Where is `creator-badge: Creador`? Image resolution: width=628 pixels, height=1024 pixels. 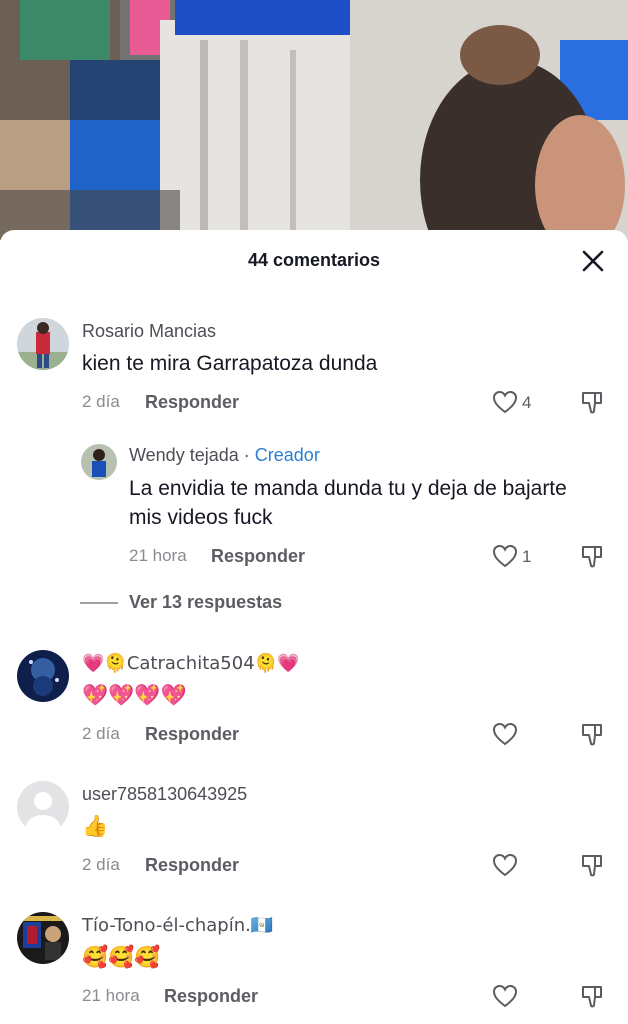 creator-badge: Creador is located at coordinates (287, 455).